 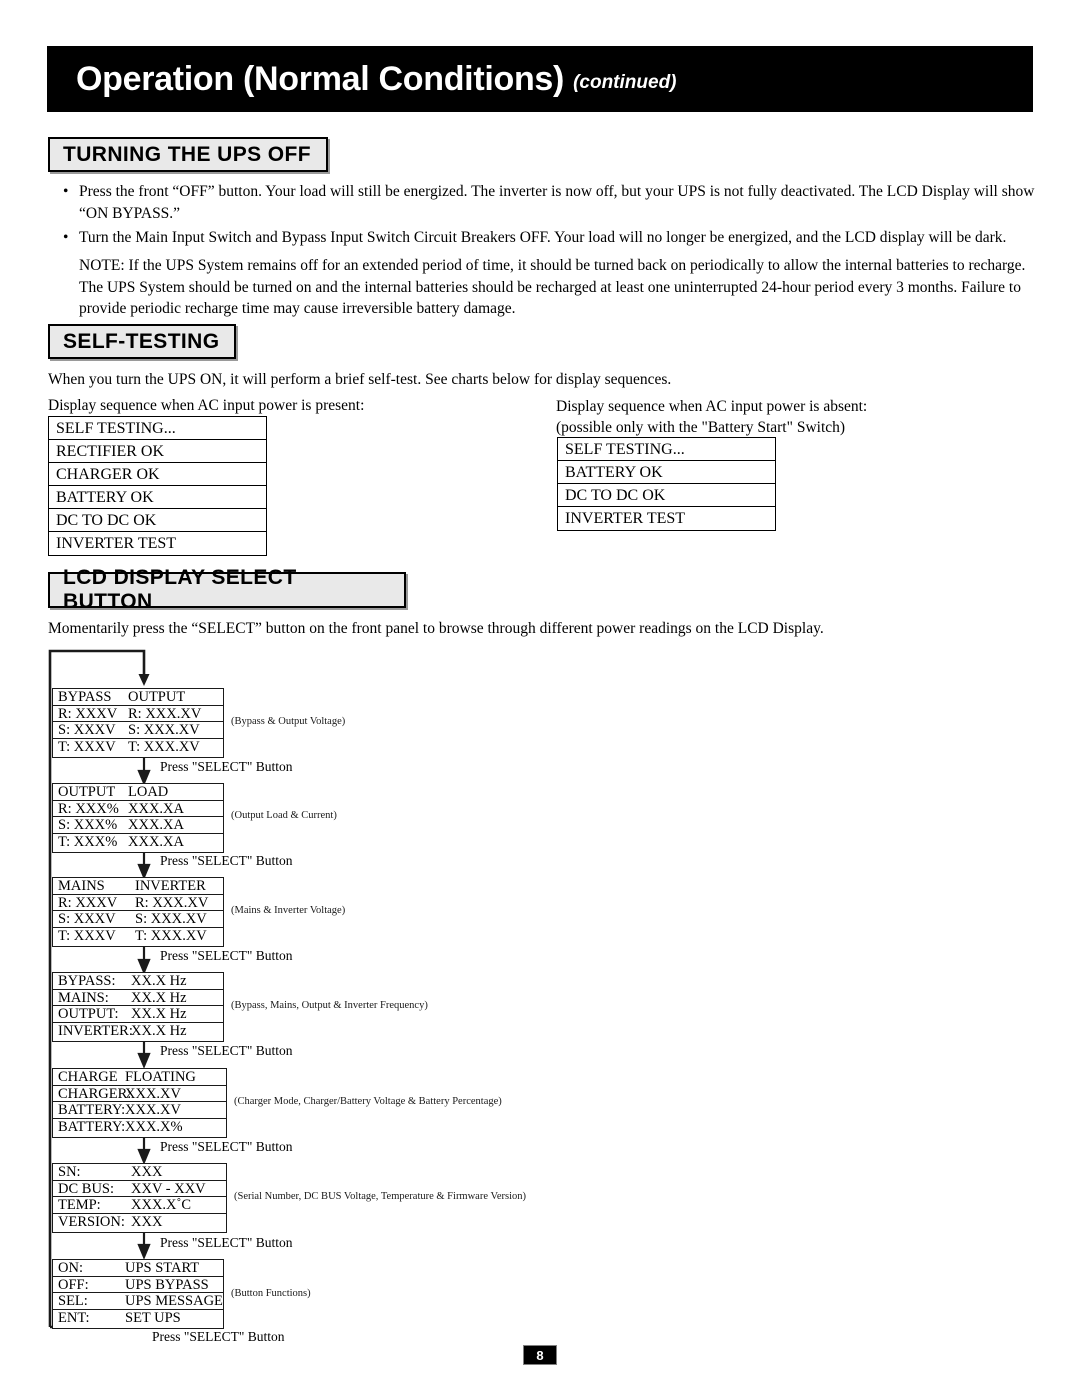 I want to click on lcd-row: INVERTER: XX.X Hz, so click(x=138, y=1031).